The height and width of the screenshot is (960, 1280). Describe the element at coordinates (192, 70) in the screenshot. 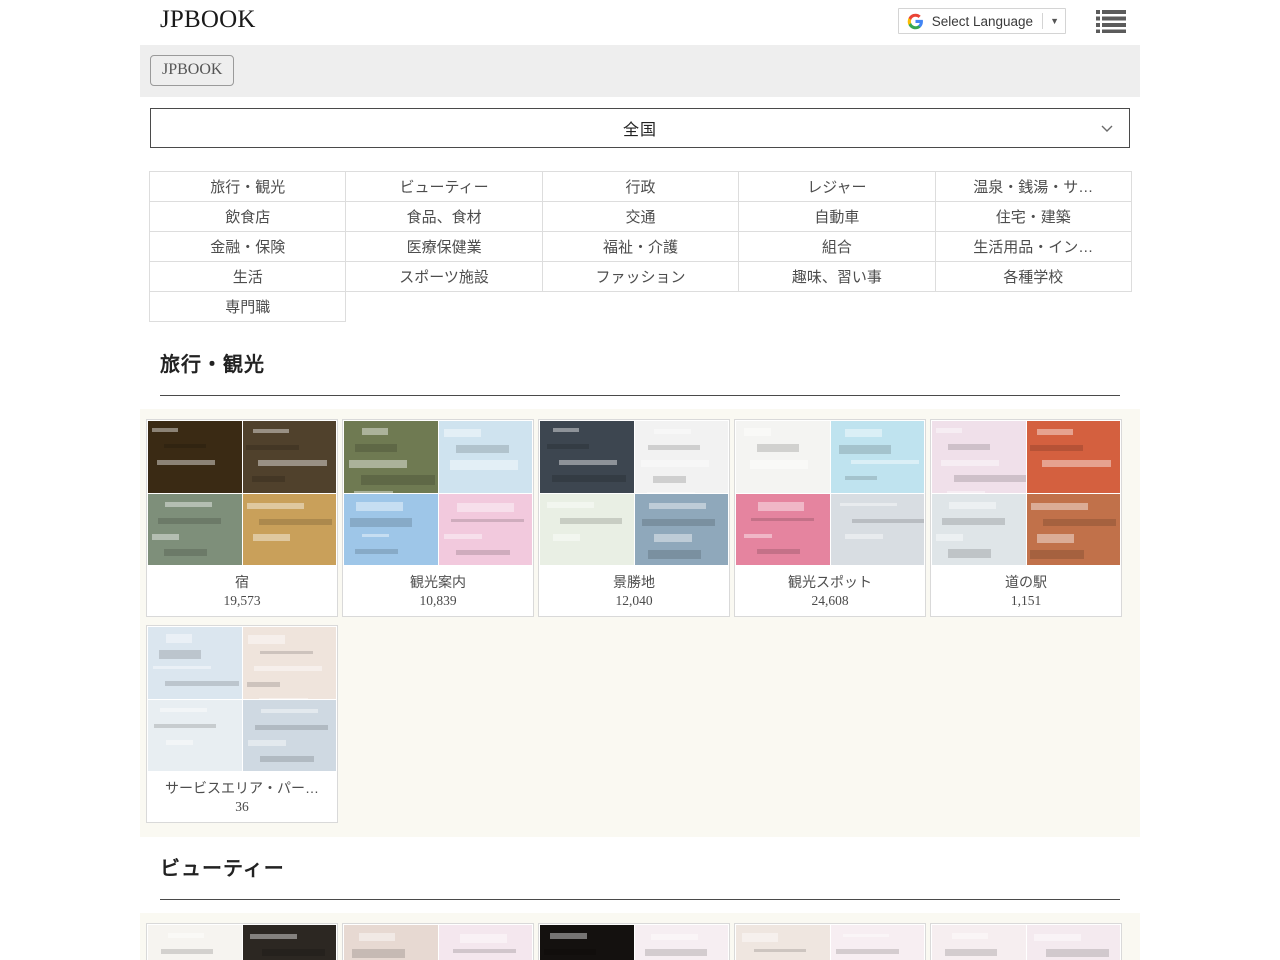

I see `breadcrumb-item-jpbook: JPBOOK` at that location.